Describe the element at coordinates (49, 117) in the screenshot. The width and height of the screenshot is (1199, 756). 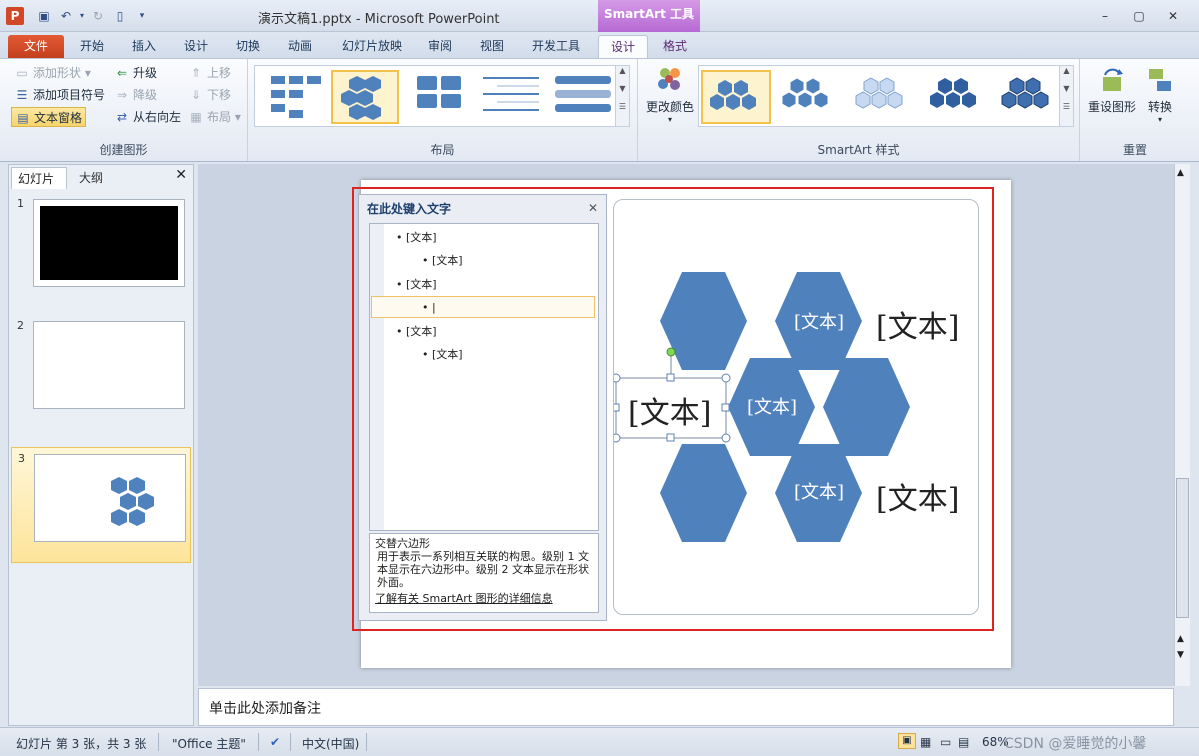
I see `text-pane-button: ▤ 文本窗格` at that location.